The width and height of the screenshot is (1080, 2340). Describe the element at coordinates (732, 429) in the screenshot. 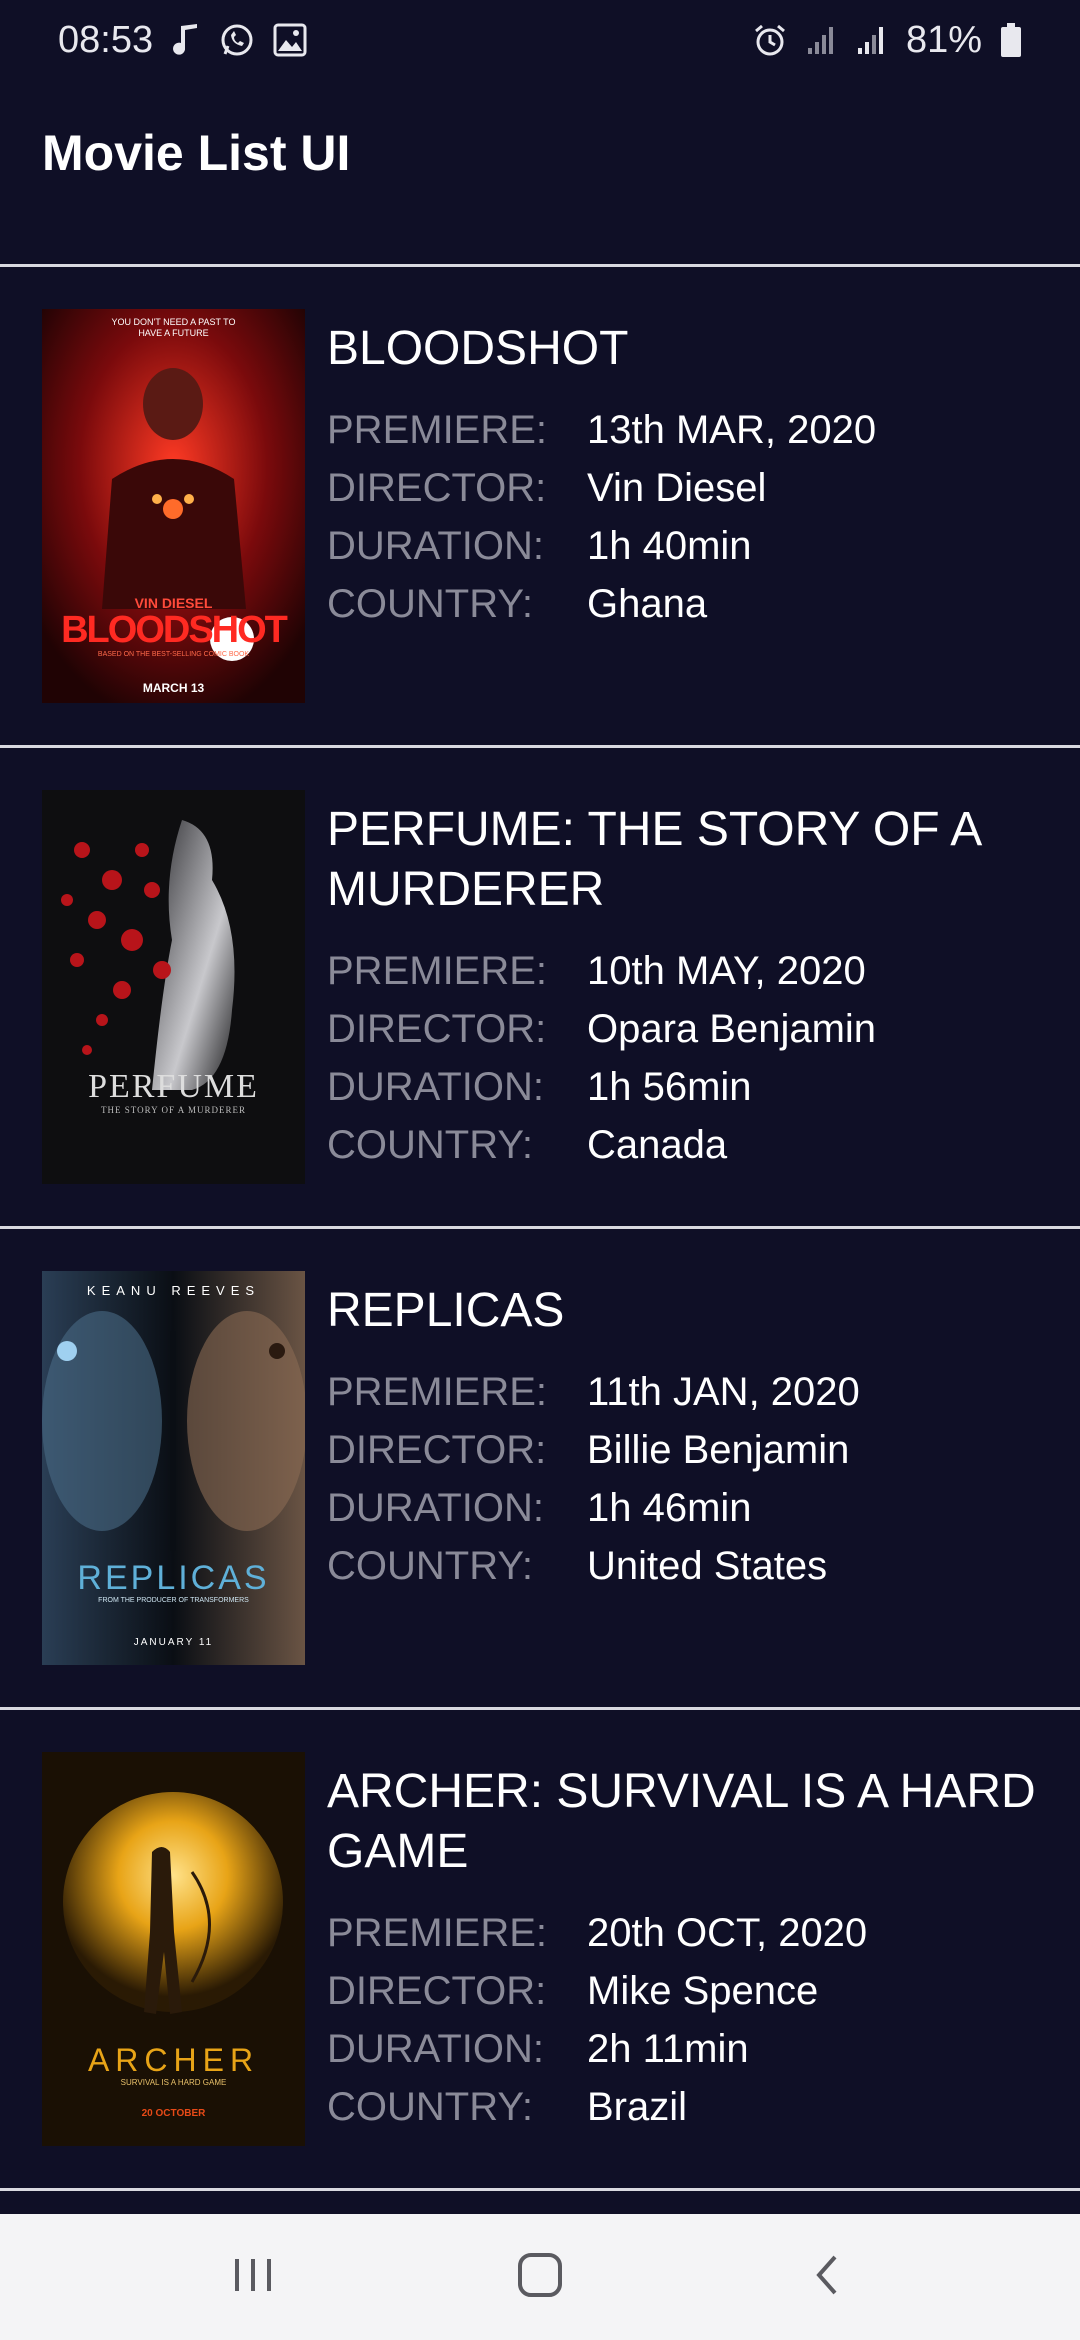

I see `premiere-value: 13th MAR, 2020` at that location.